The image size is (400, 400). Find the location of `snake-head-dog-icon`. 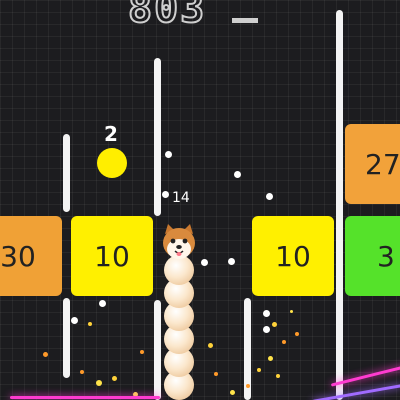

snake-head-dog-icon is located at coordinates (179, 241).